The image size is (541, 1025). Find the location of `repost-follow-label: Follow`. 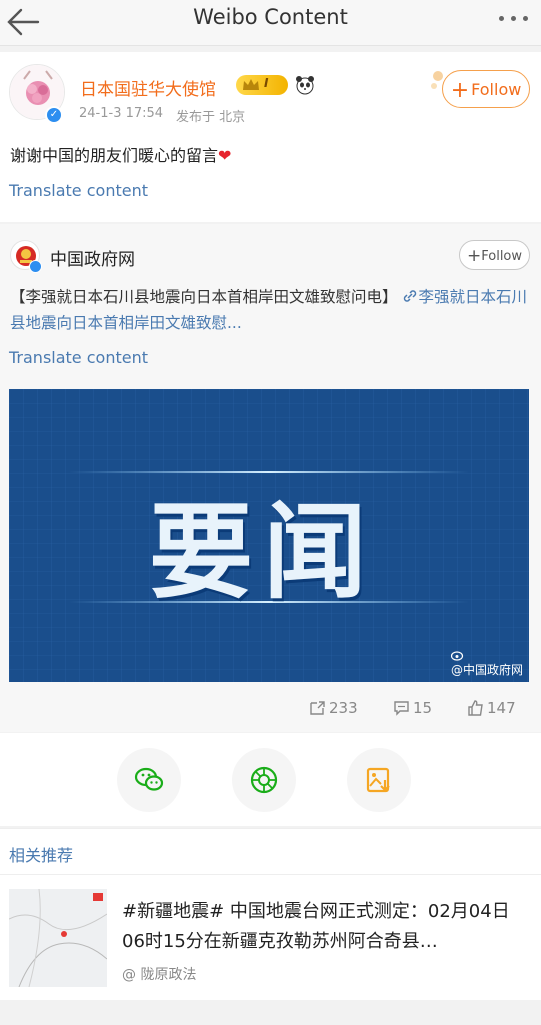

repost-follow-label: Follow is located at coordinates (502, 256).